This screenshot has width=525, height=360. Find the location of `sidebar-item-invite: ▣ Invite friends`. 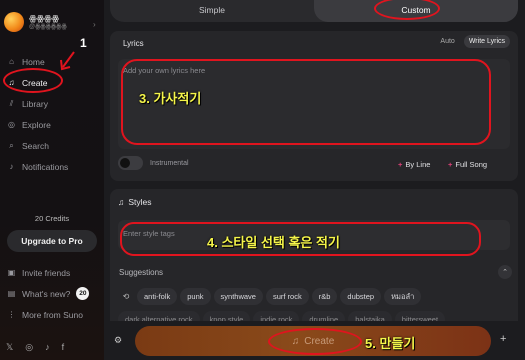

sidebar-item-invite: ▣ Invite friends is located at coordinates (52, 272).